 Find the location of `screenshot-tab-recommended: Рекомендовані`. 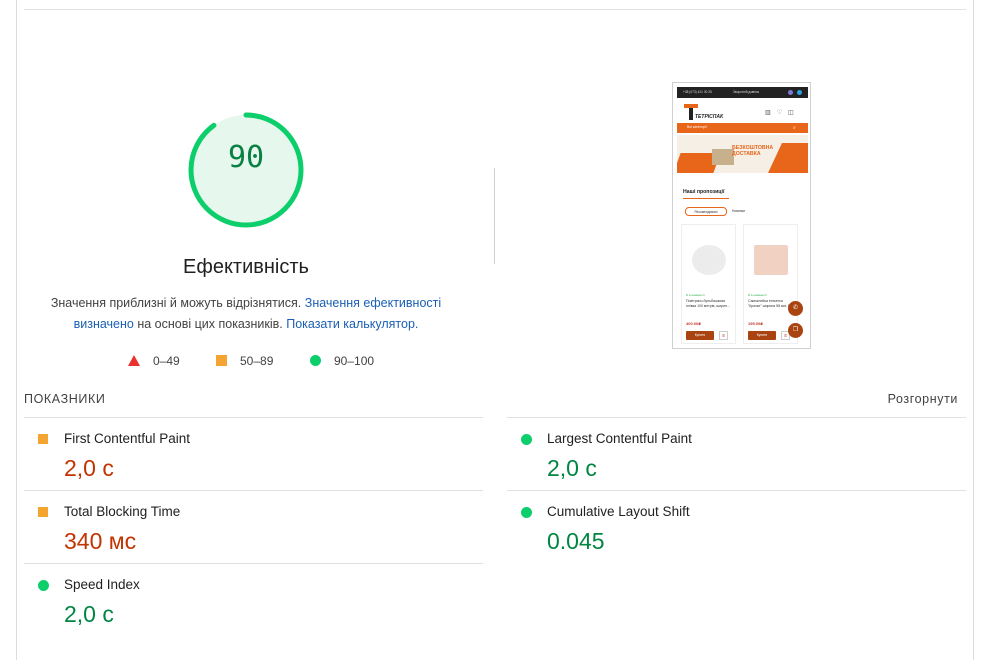

screenshot-tab-recommended: Рекомендовані is located at coordinates (706, 211).